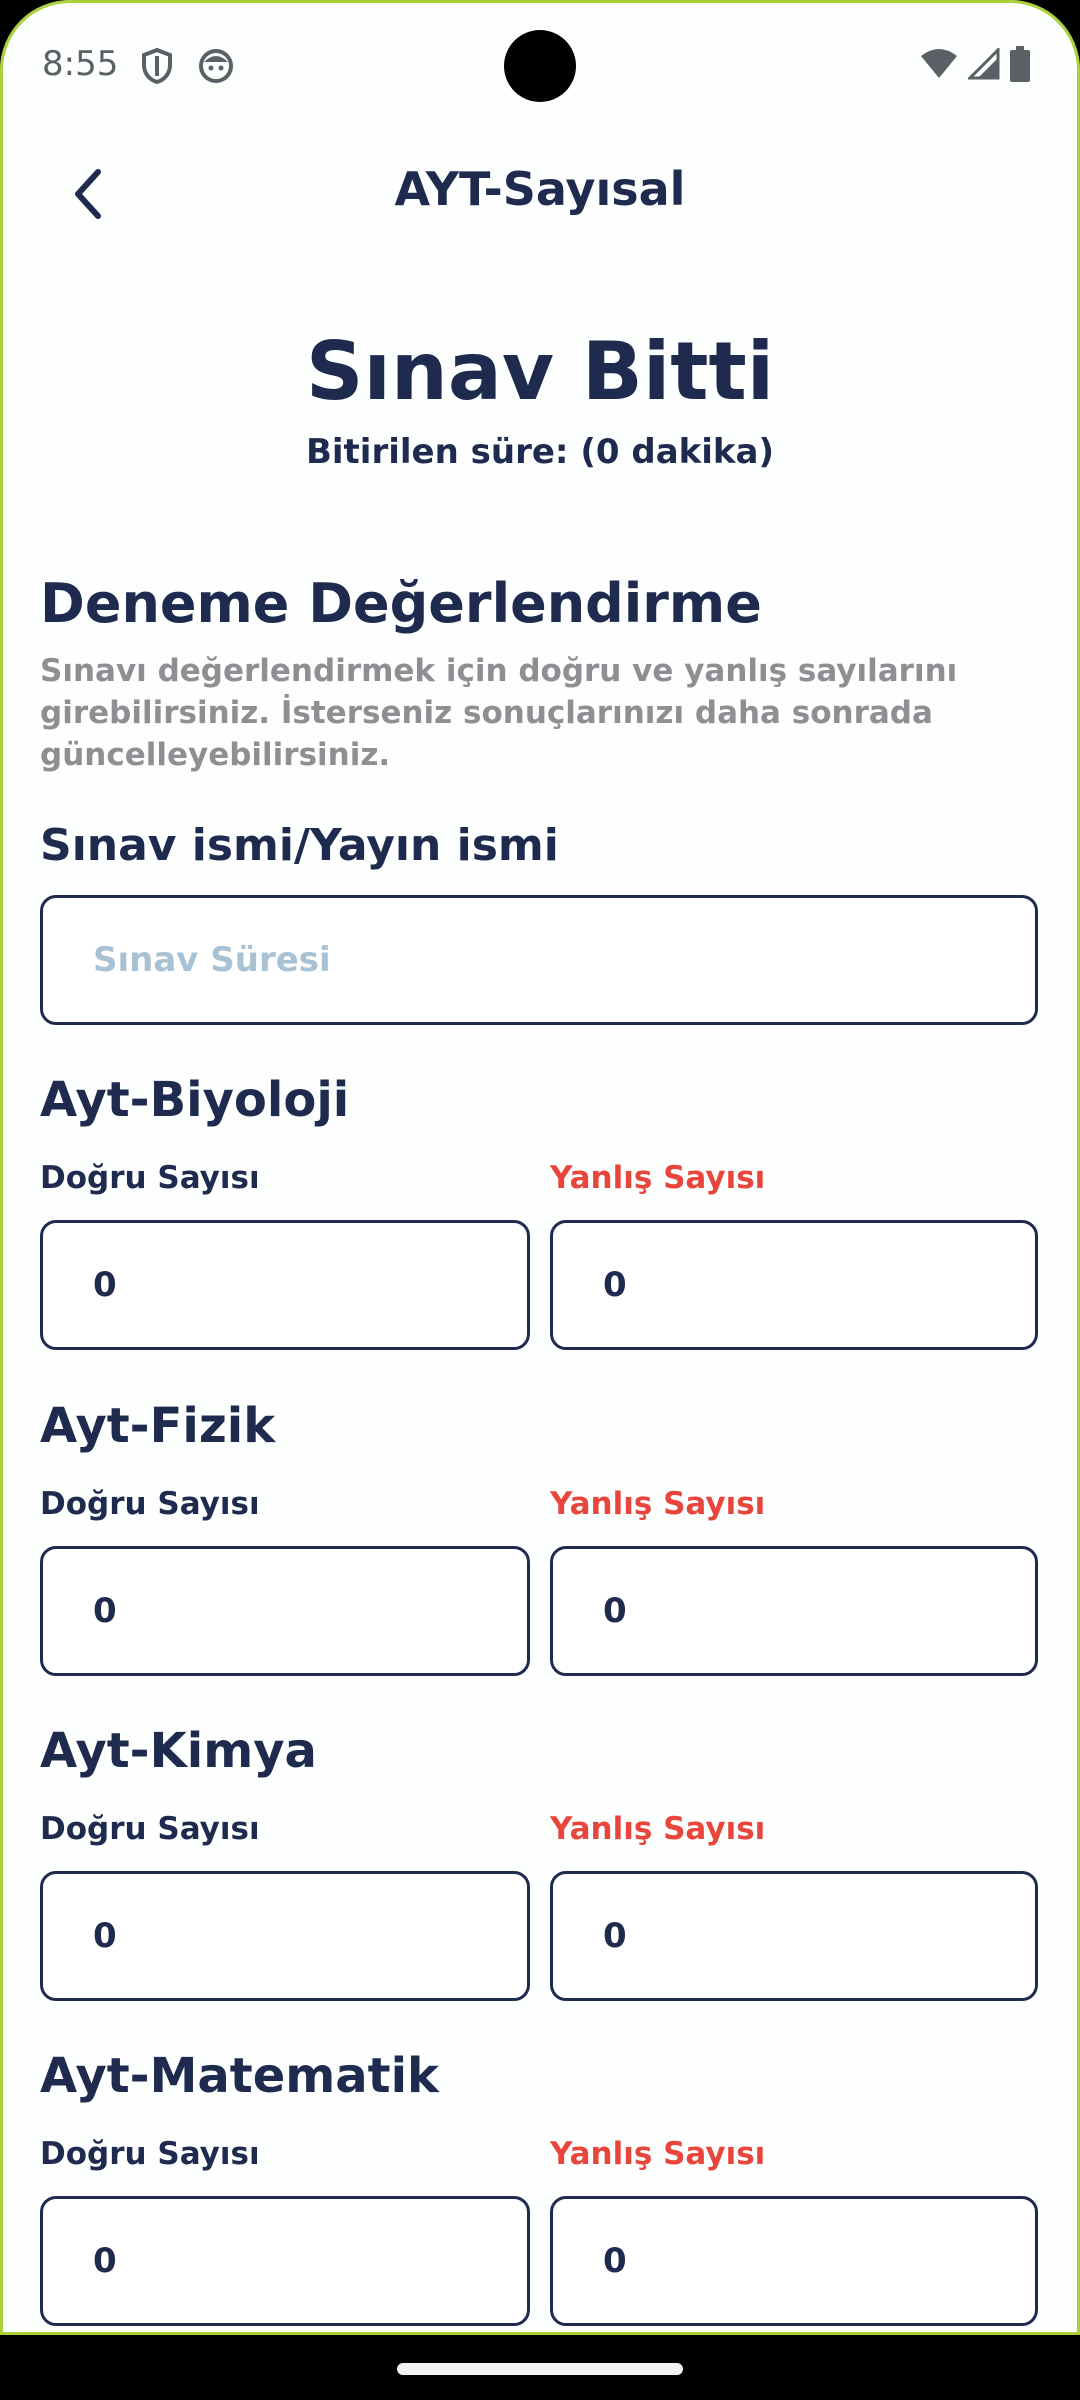 This screenshot has height=2400, width=1080. I want to click on app-bar-title: AYT-Sayısal, so click(540, 189).